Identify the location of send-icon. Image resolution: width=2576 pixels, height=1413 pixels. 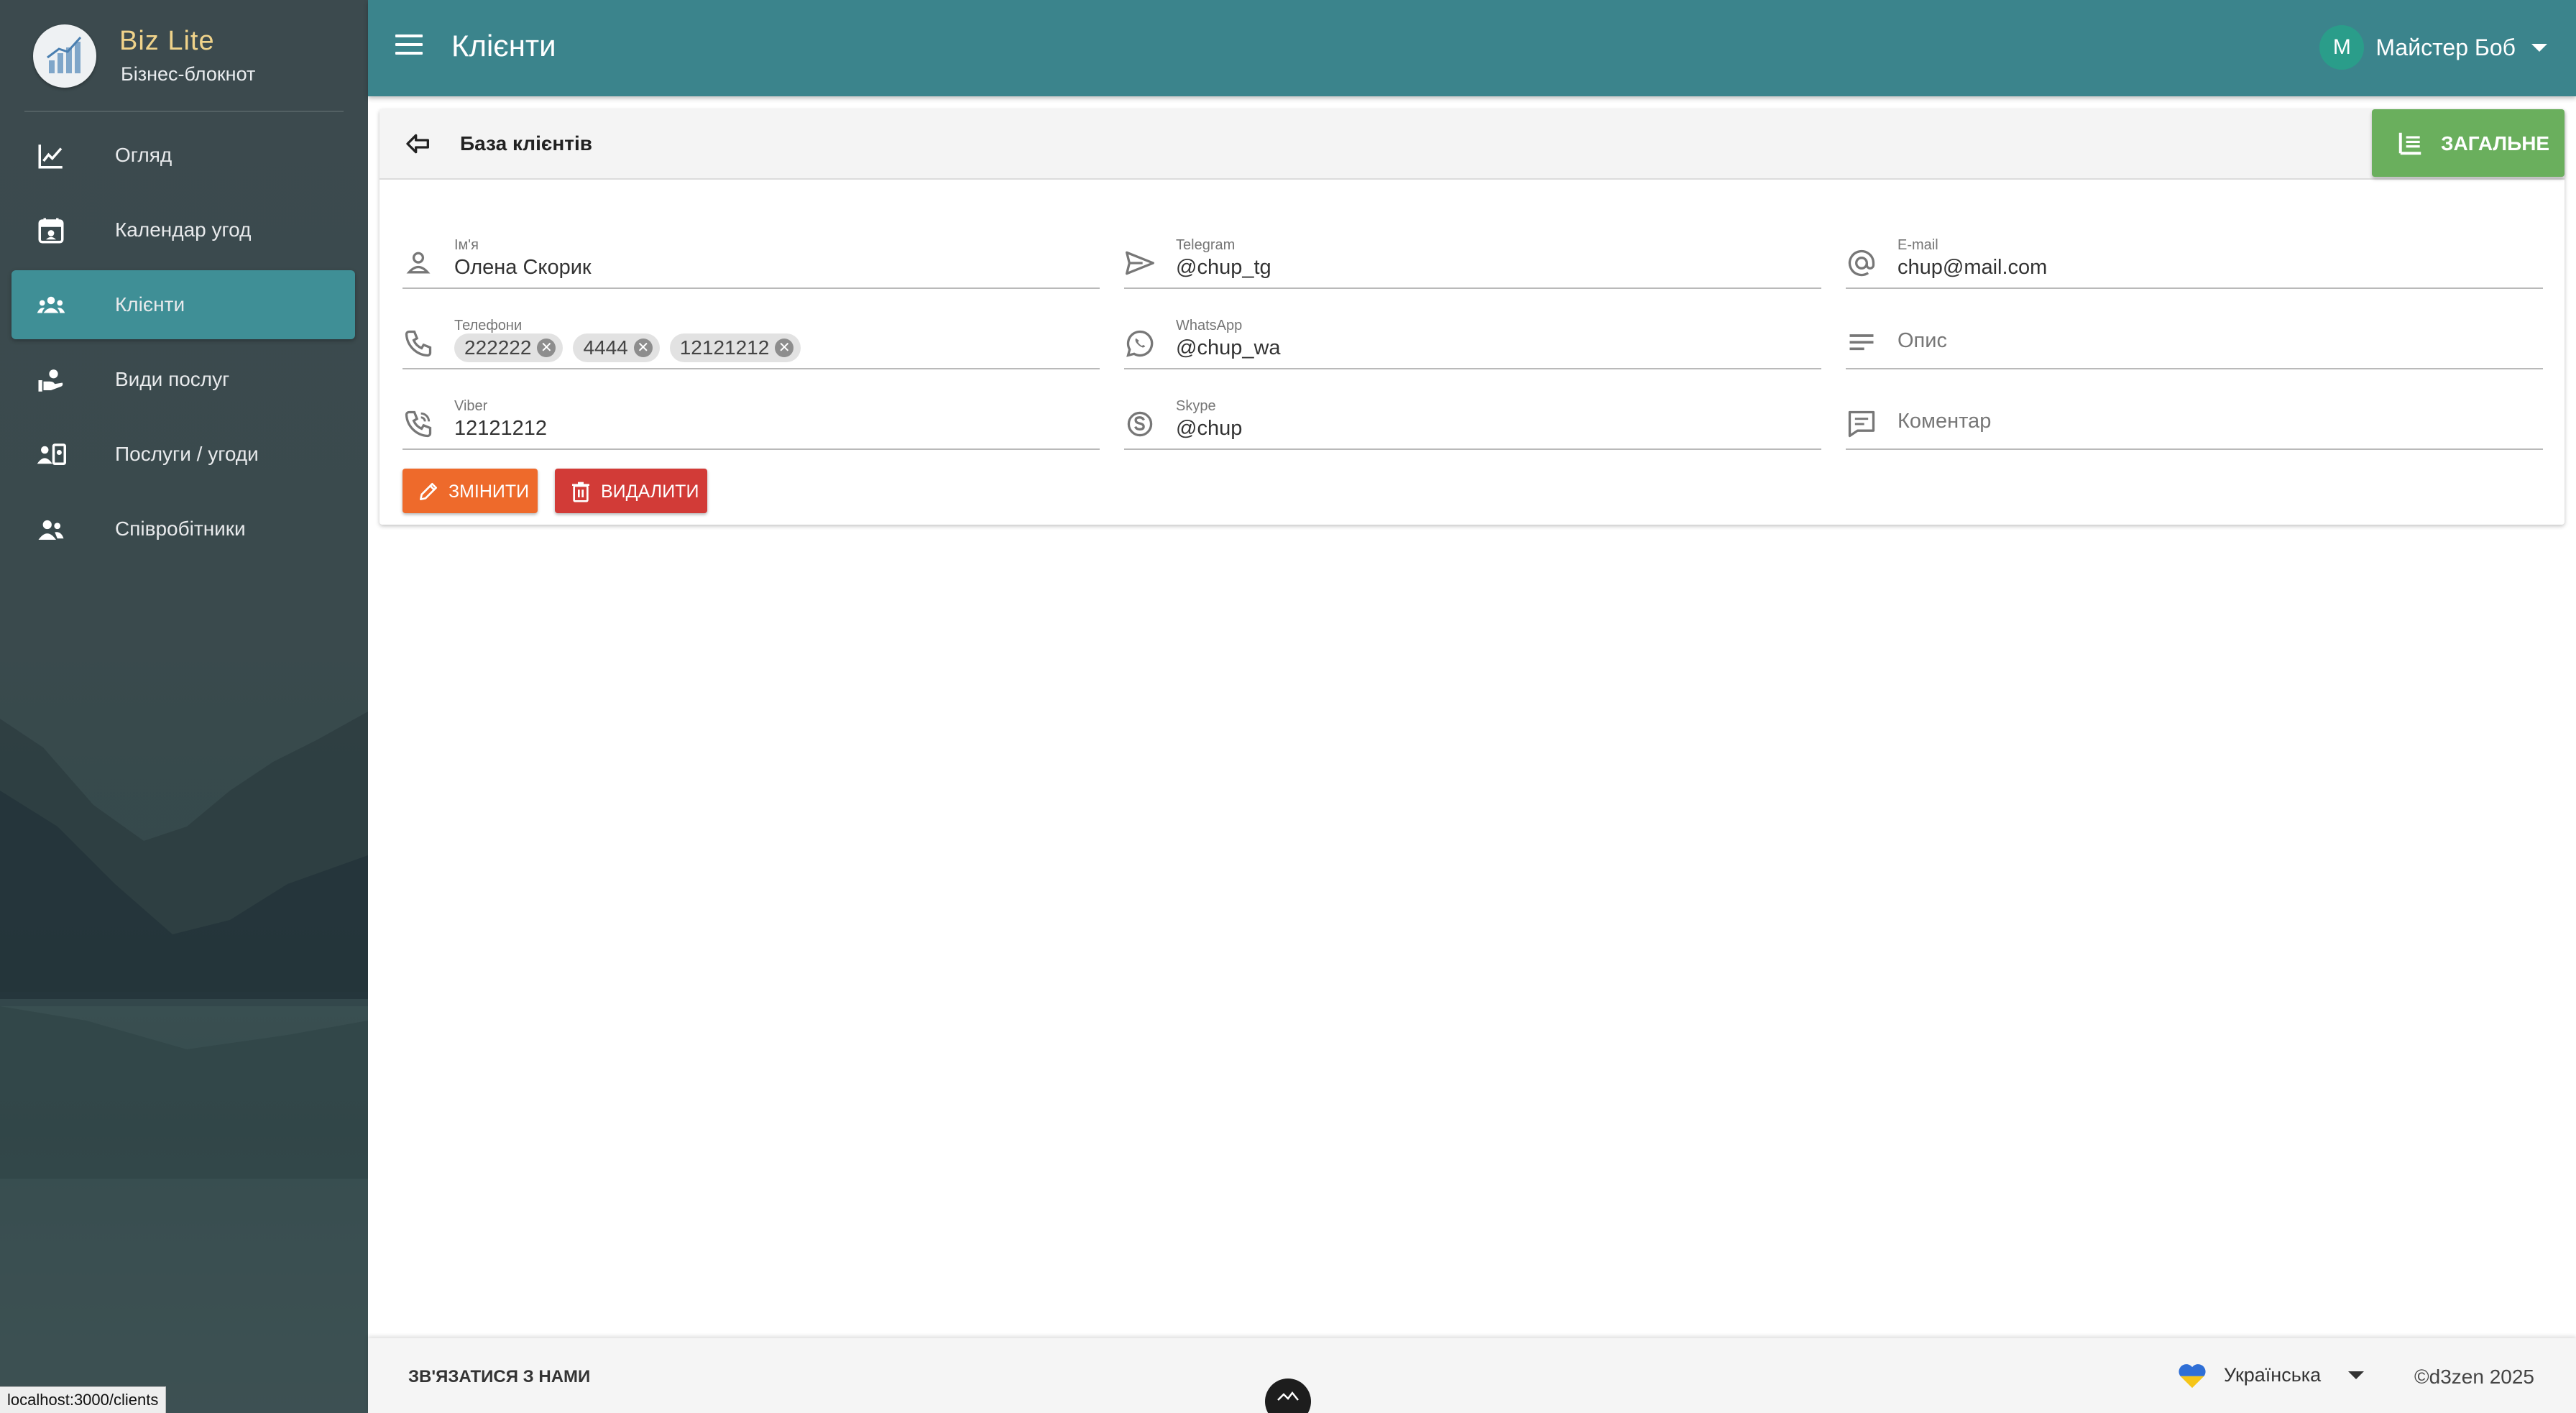
(1140, 263).